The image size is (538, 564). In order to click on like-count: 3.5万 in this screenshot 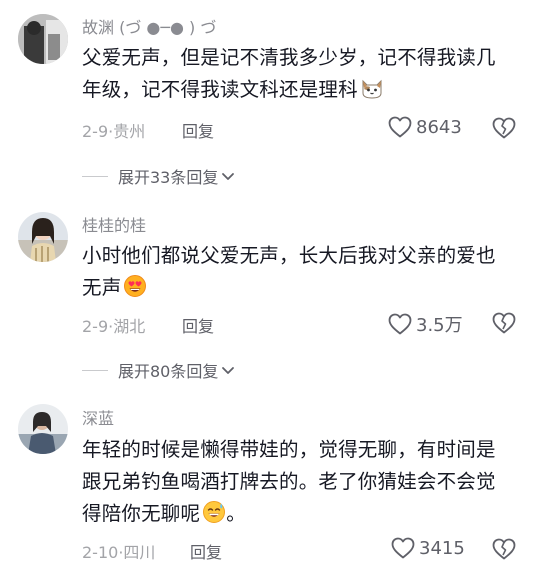, I will do `click(439, 325)`.